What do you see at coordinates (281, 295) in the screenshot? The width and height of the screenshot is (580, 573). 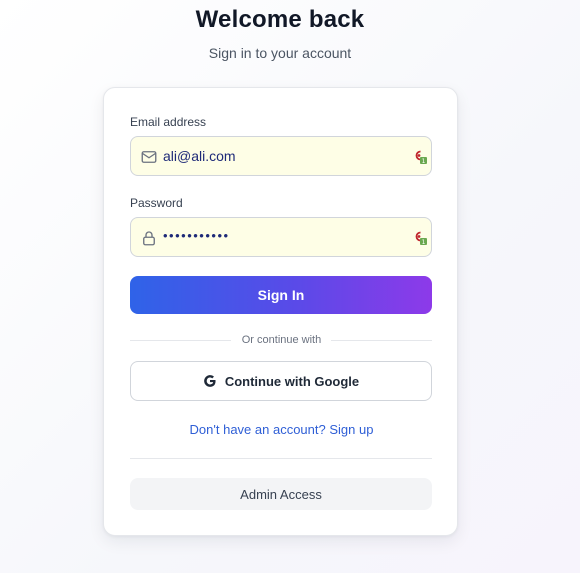 I see `sign-in-button: Sign In` at bounding box center [281, 295].